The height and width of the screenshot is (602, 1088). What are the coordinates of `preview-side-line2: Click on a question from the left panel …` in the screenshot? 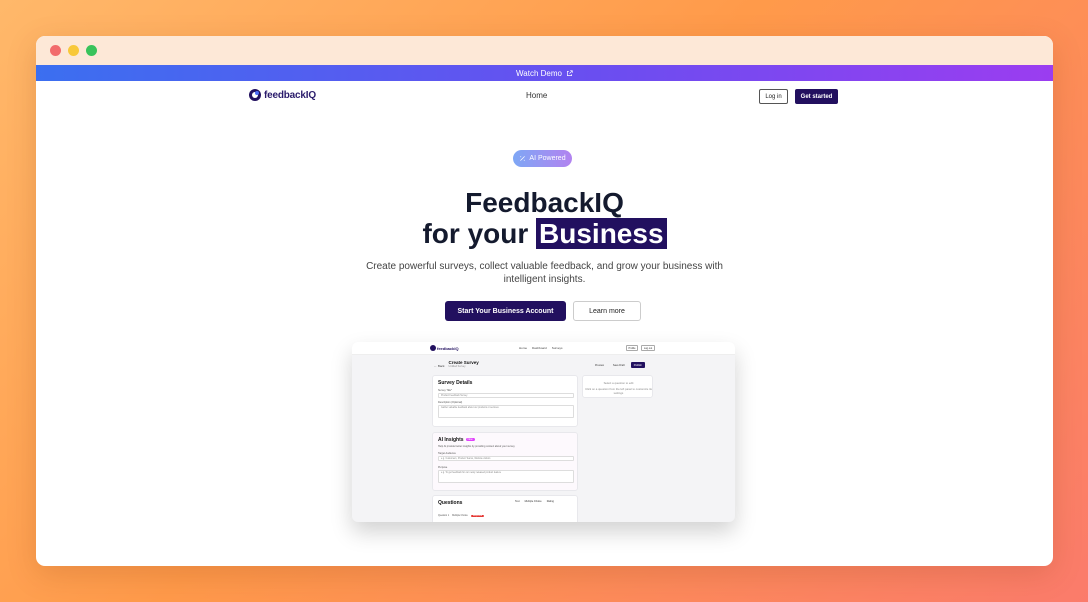 It's located at (618, 391).